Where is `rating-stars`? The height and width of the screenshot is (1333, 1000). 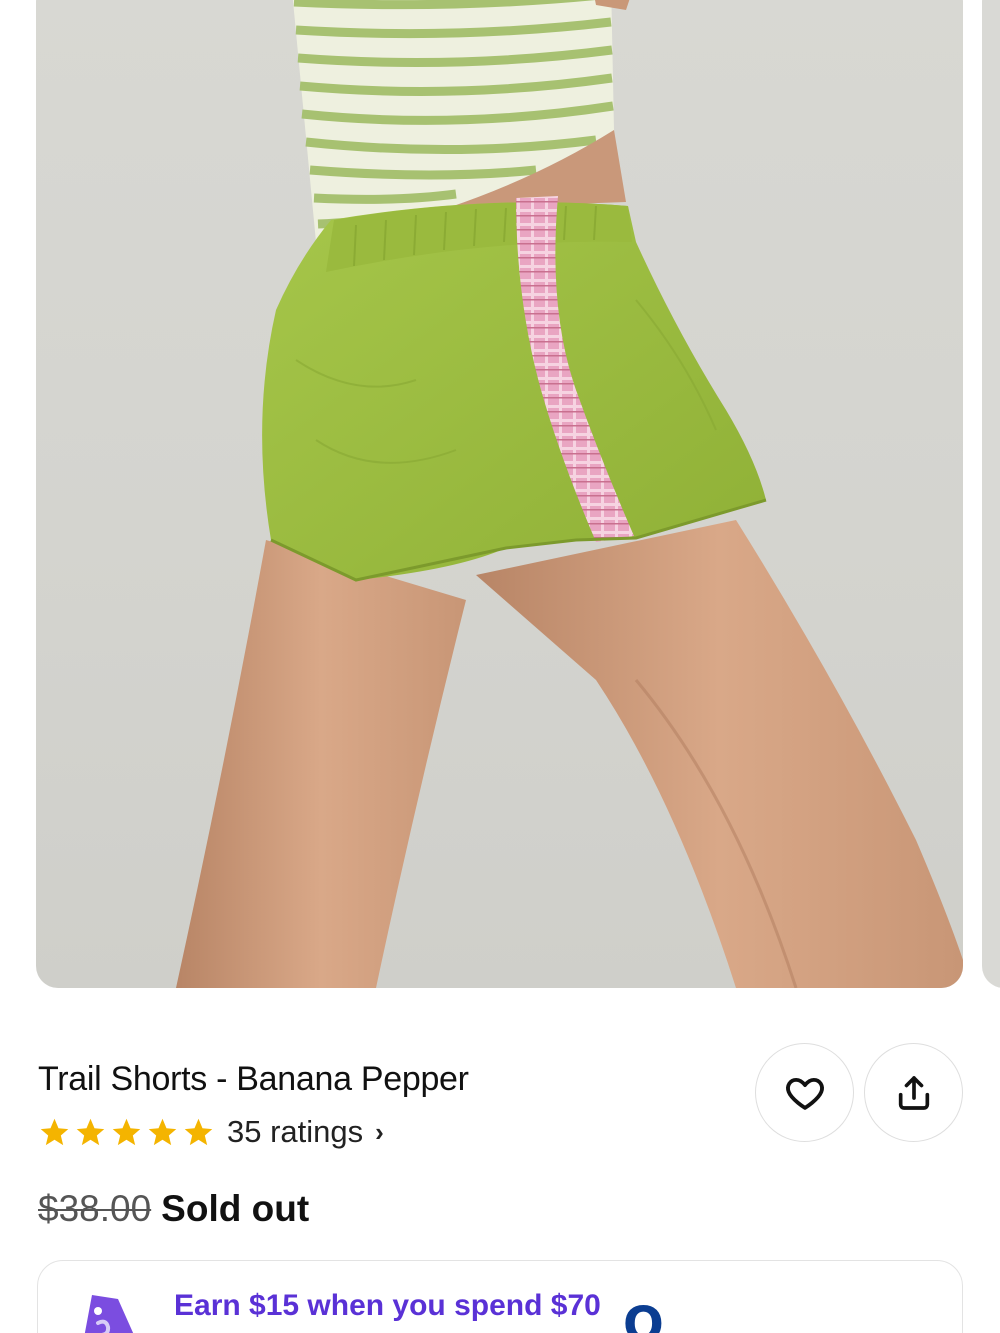
rating-stars is located at coordinates (126, 1132).